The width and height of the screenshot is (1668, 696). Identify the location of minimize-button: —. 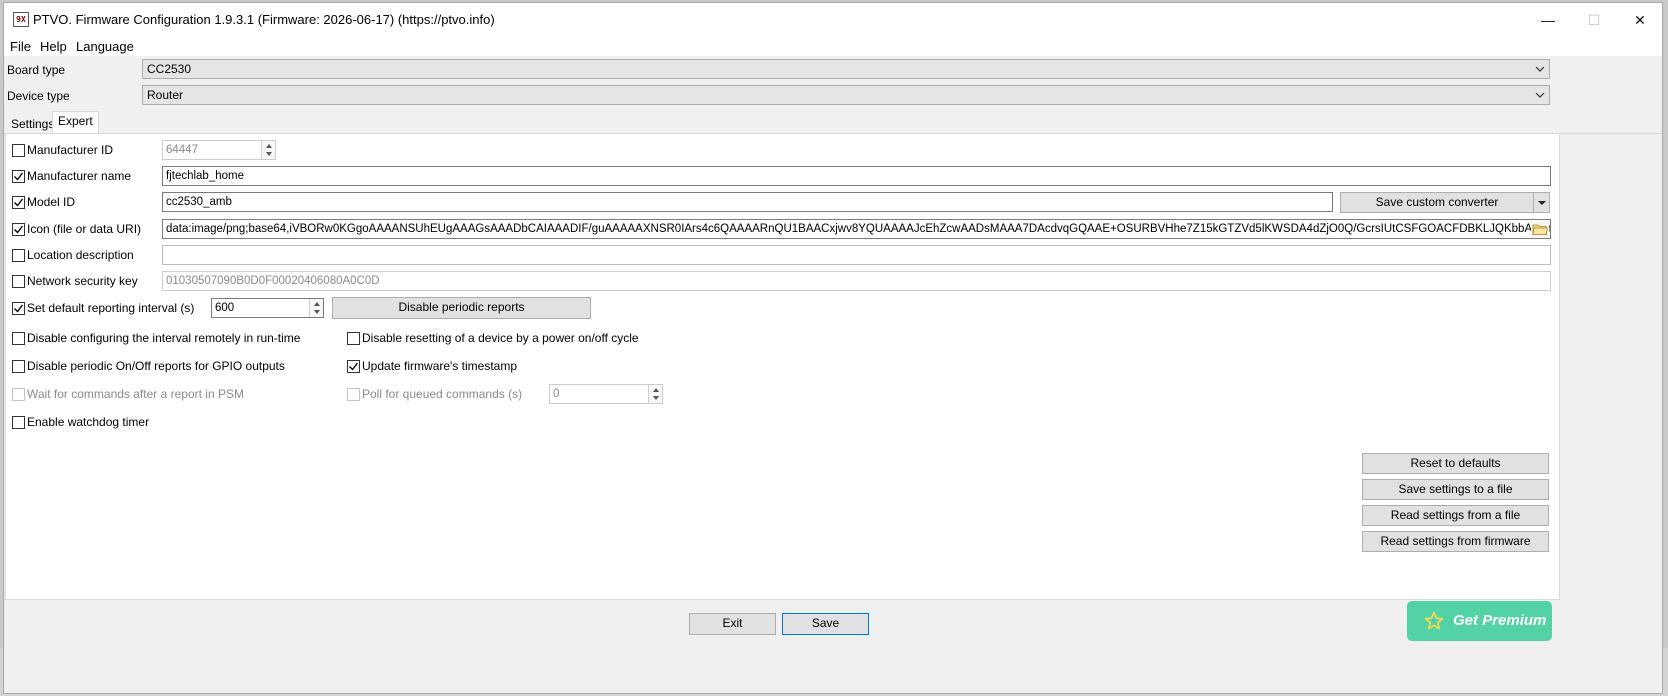
(1548, 20).